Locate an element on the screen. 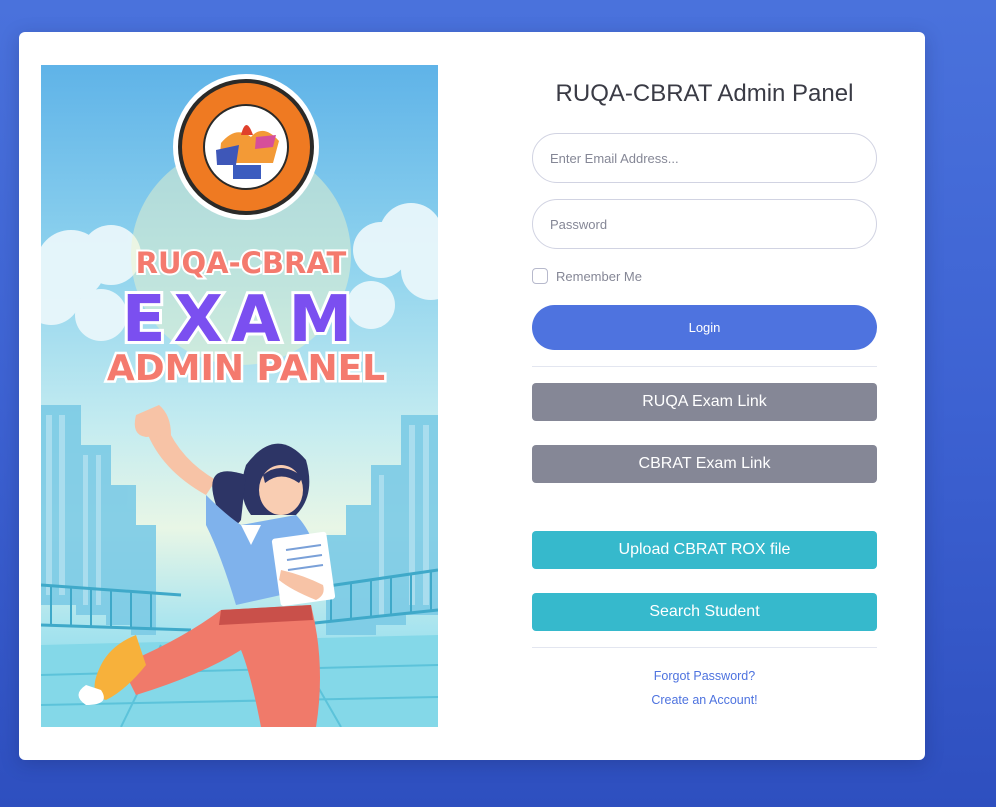  search-student-button: Search Student is located at coordinates (704, 612).